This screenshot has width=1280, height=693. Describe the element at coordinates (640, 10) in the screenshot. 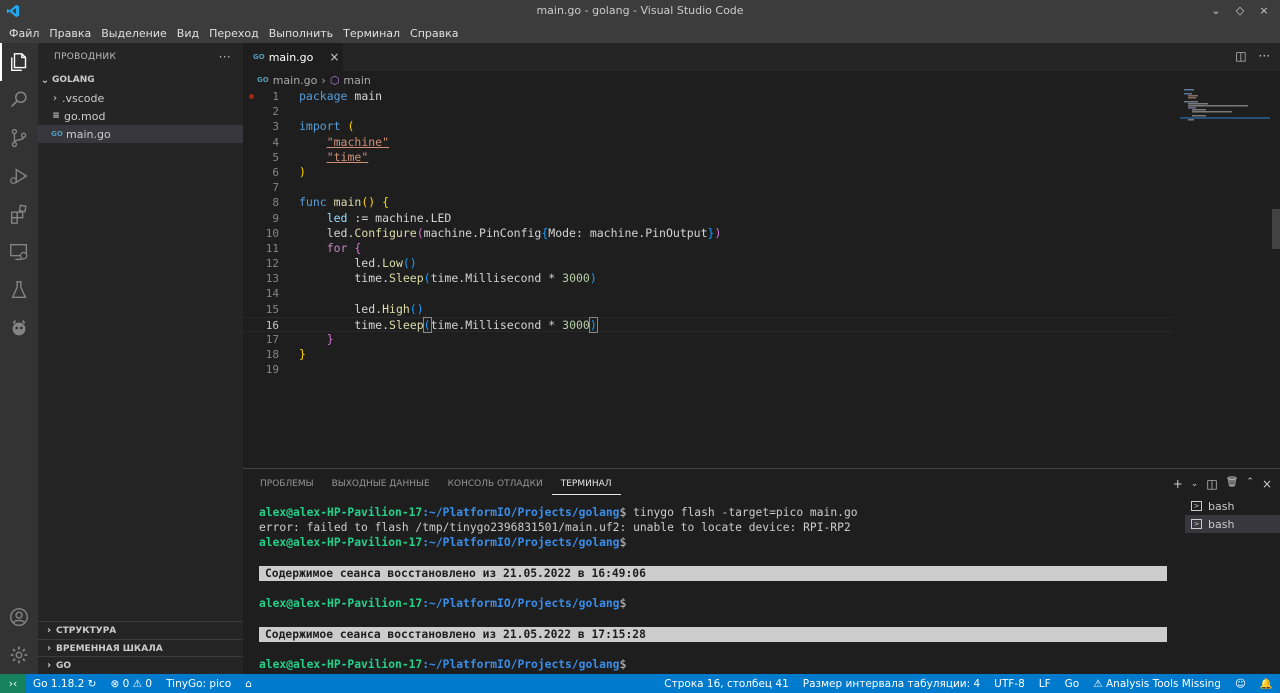

I see `window-title: main.go - golang - Visual Studio Code` at that location.